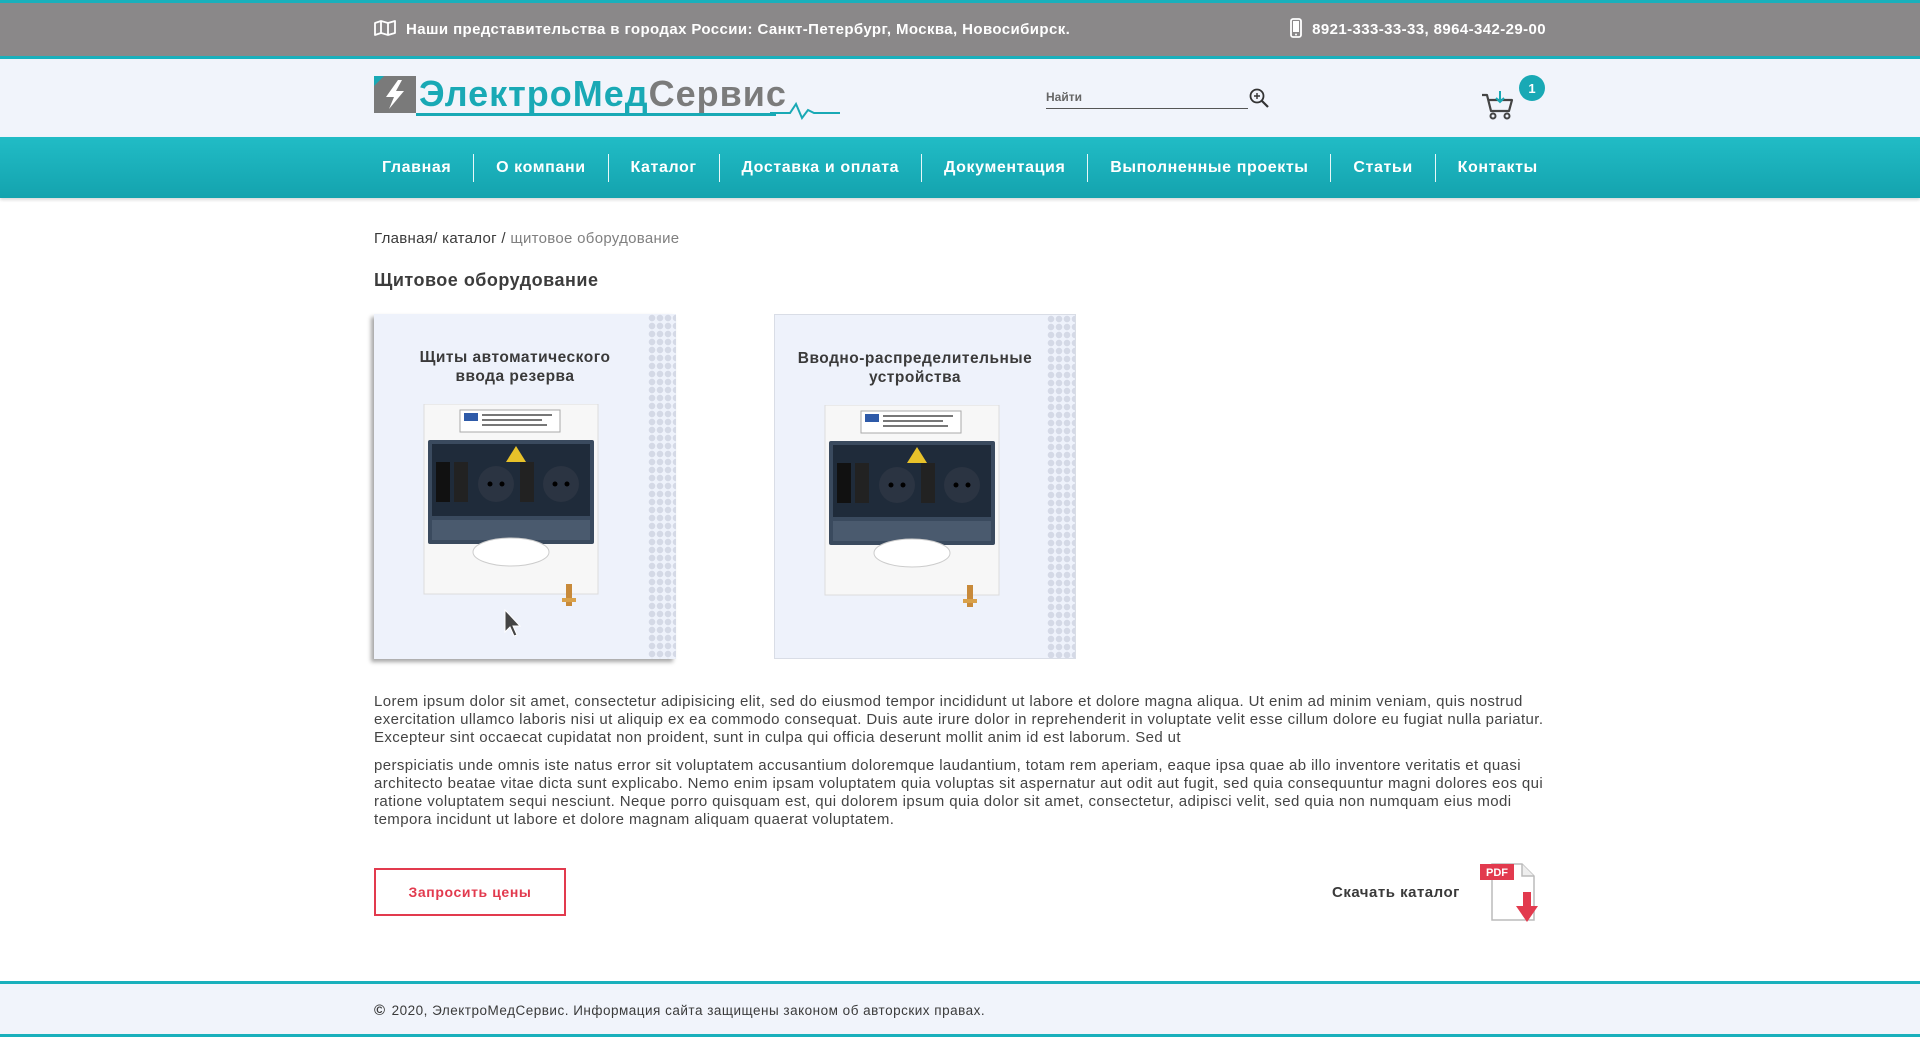  I want to click on nav-item-delivery: Доставка и оплата, so click(820, 168).